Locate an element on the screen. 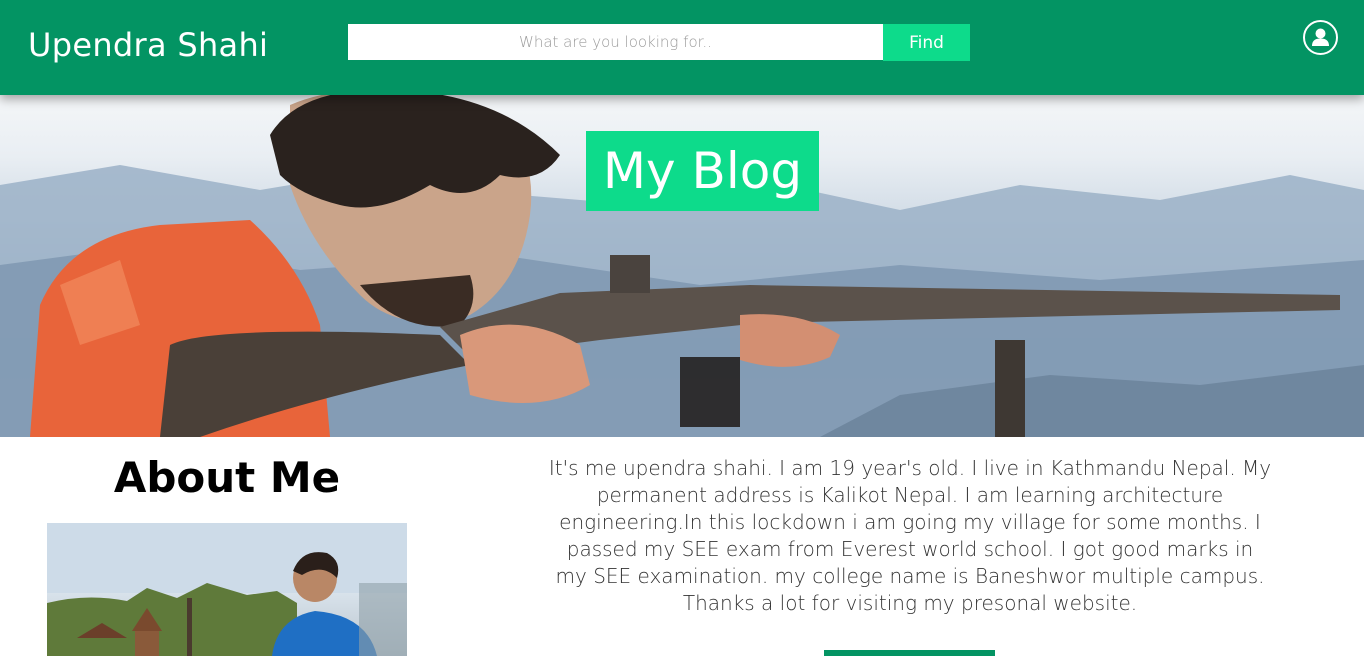 This screenshot has width=1364, height=656. profile-photo is located at coordinates (227, 589).